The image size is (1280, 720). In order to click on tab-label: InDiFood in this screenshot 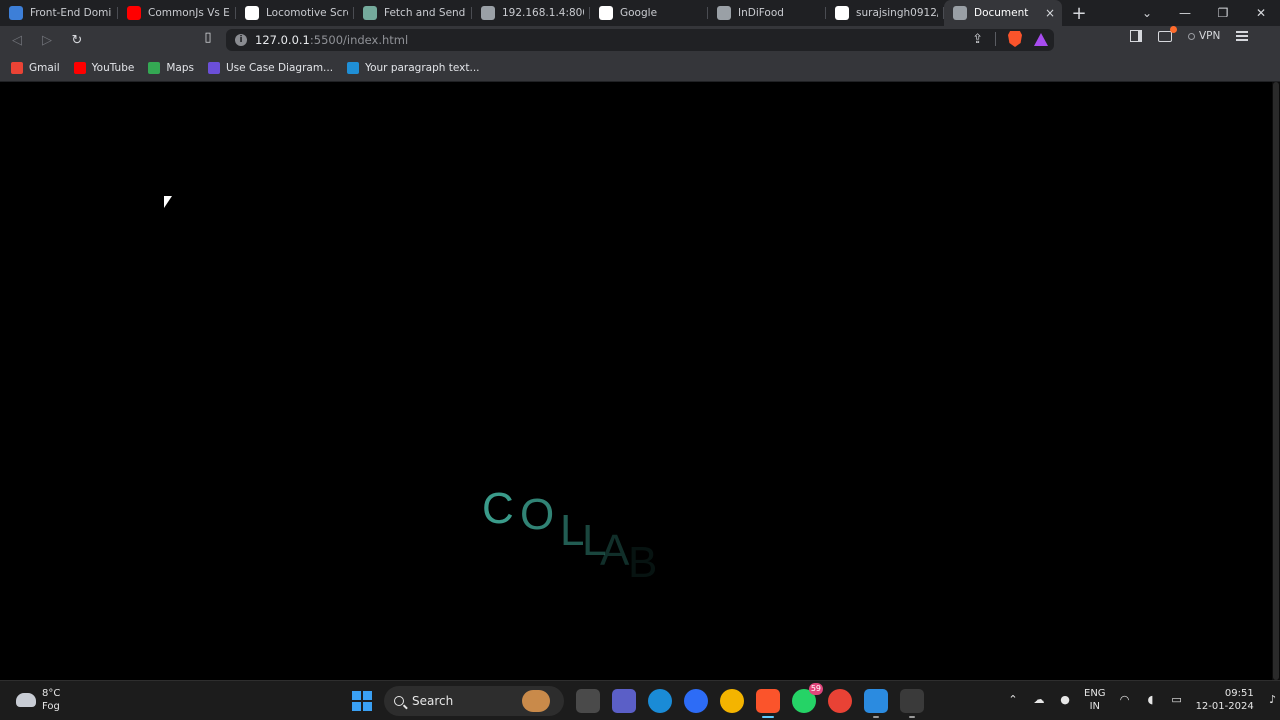, I will do `click(761, 13)`.